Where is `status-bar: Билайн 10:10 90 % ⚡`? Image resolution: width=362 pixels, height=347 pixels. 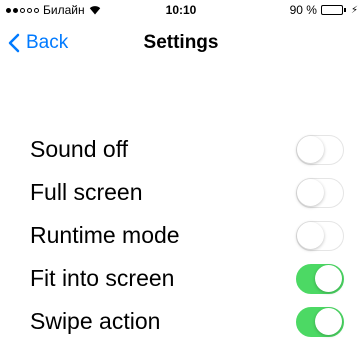 status-bar: Билайн 10:10 90 % ⚡ is located at coordinates (181, 10).